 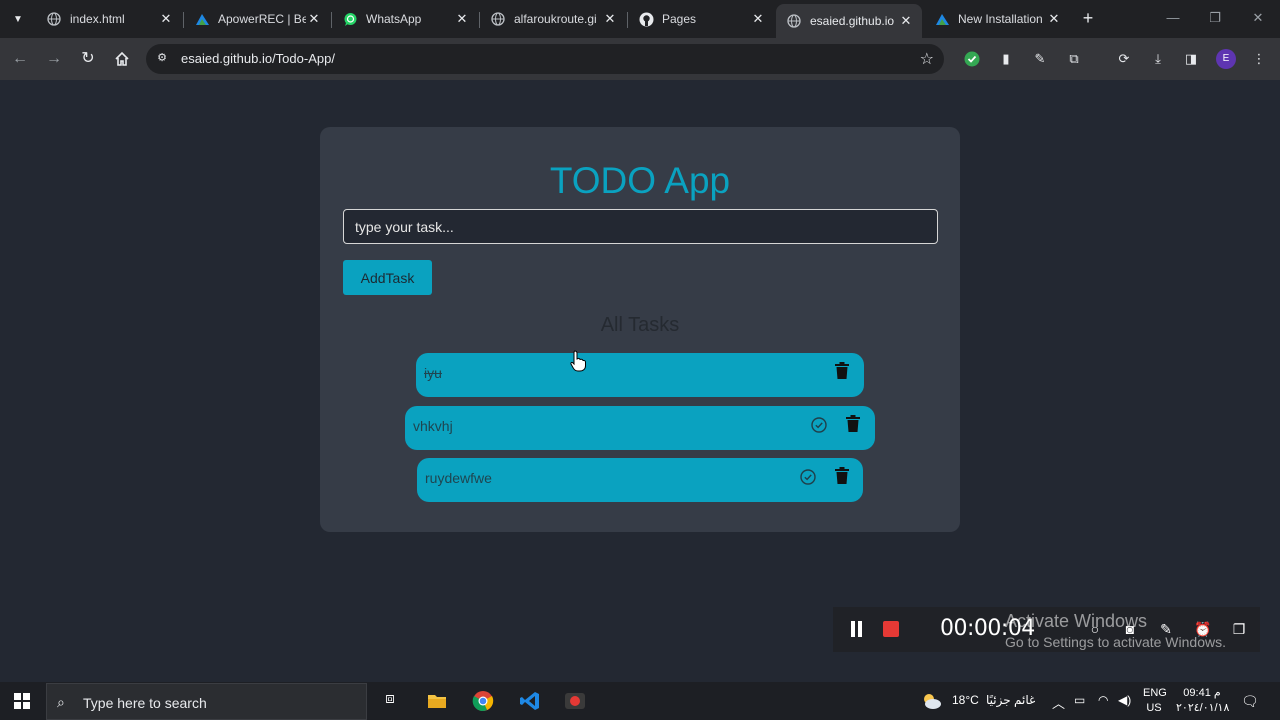 I want to click on pen-icon: ✎, so click(x=1166, y=629).